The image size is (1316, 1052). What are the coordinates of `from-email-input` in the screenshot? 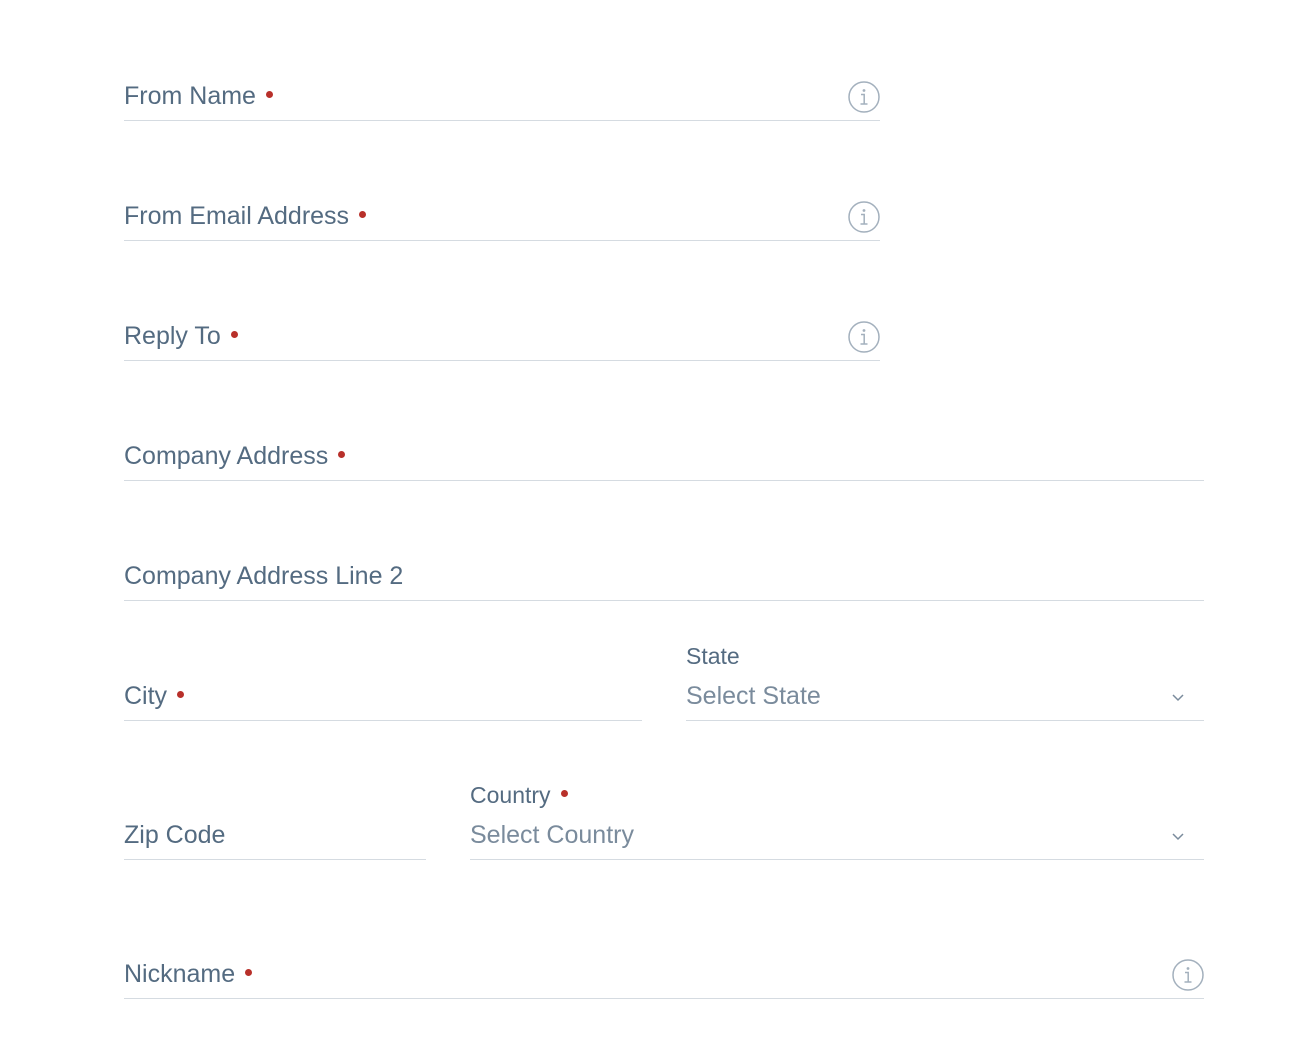 It's located at (502, 220).